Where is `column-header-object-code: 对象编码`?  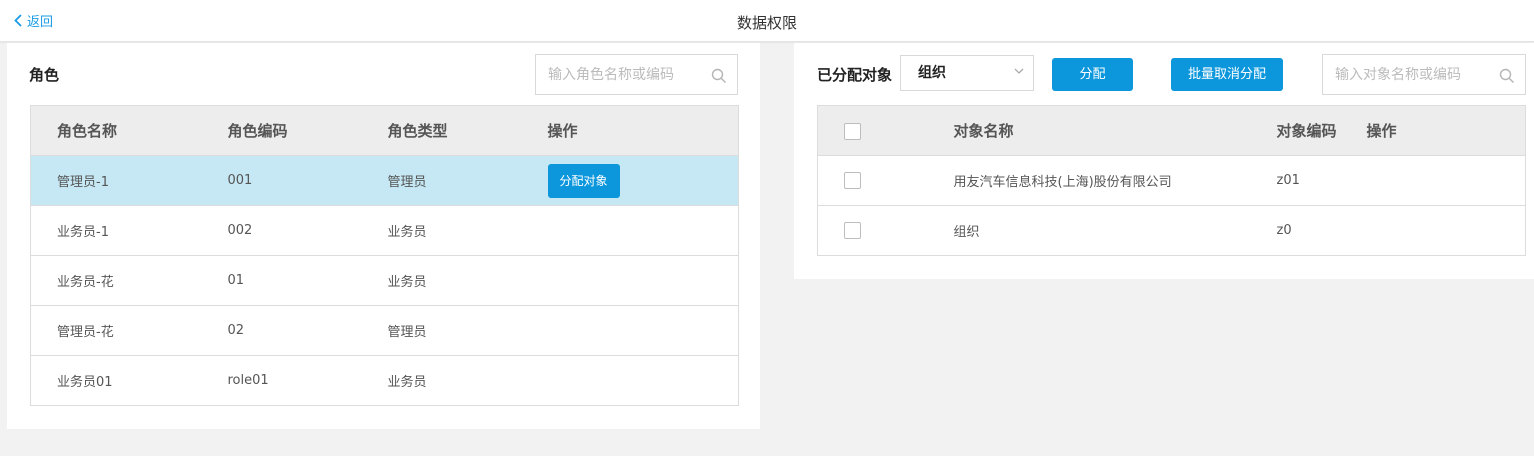 column-header-object-code: 对象编码 is located at coordinates (1309, 130).